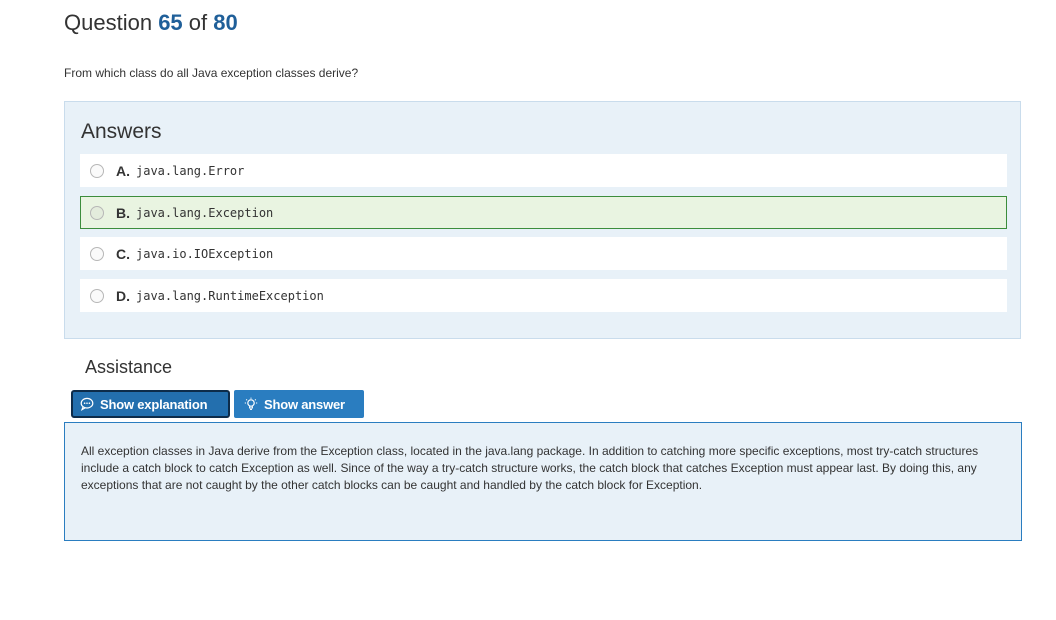 The height and width of the screenshot is (620, 1056). I want to click on answer-text: java.lang.RuntimeException, so click(230, 295).